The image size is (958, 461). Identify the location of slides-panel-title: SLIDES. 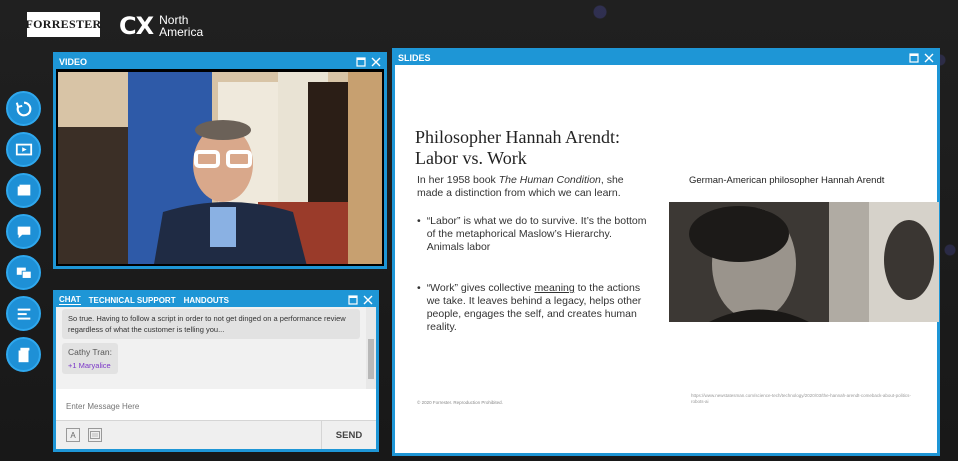
(414, 58).